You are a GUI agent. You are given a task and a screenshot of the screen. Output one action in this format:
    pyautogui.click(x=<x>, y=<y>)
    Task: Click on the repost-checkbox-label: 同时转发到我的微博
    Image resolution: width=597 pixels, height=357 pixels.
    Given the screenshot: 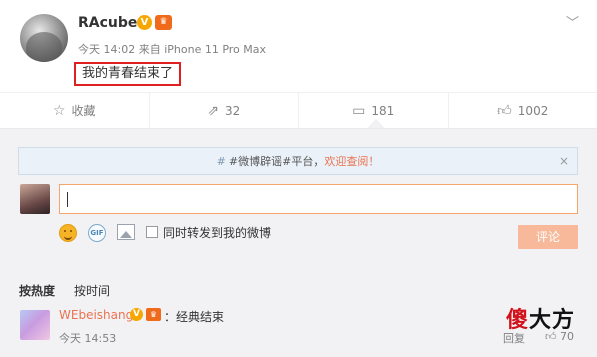 What is the action you would take?
    pyautogui.click(x=217, y=232)
    